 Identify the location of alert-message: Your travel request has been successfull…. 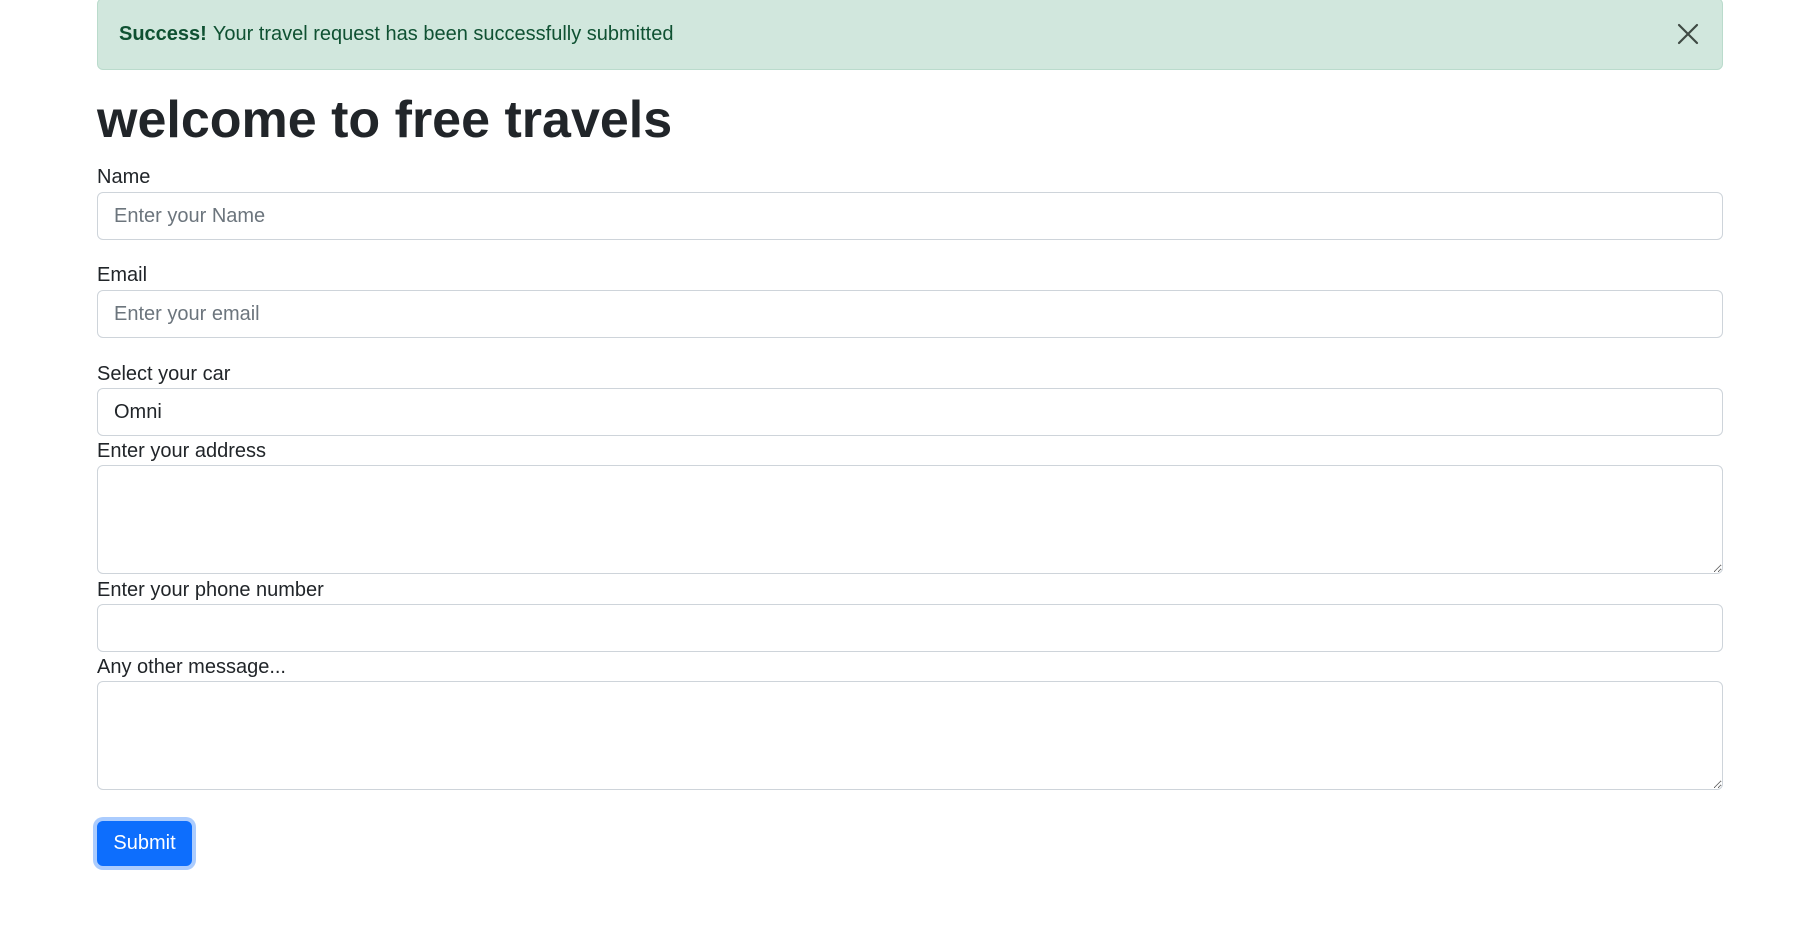
(443, 33).